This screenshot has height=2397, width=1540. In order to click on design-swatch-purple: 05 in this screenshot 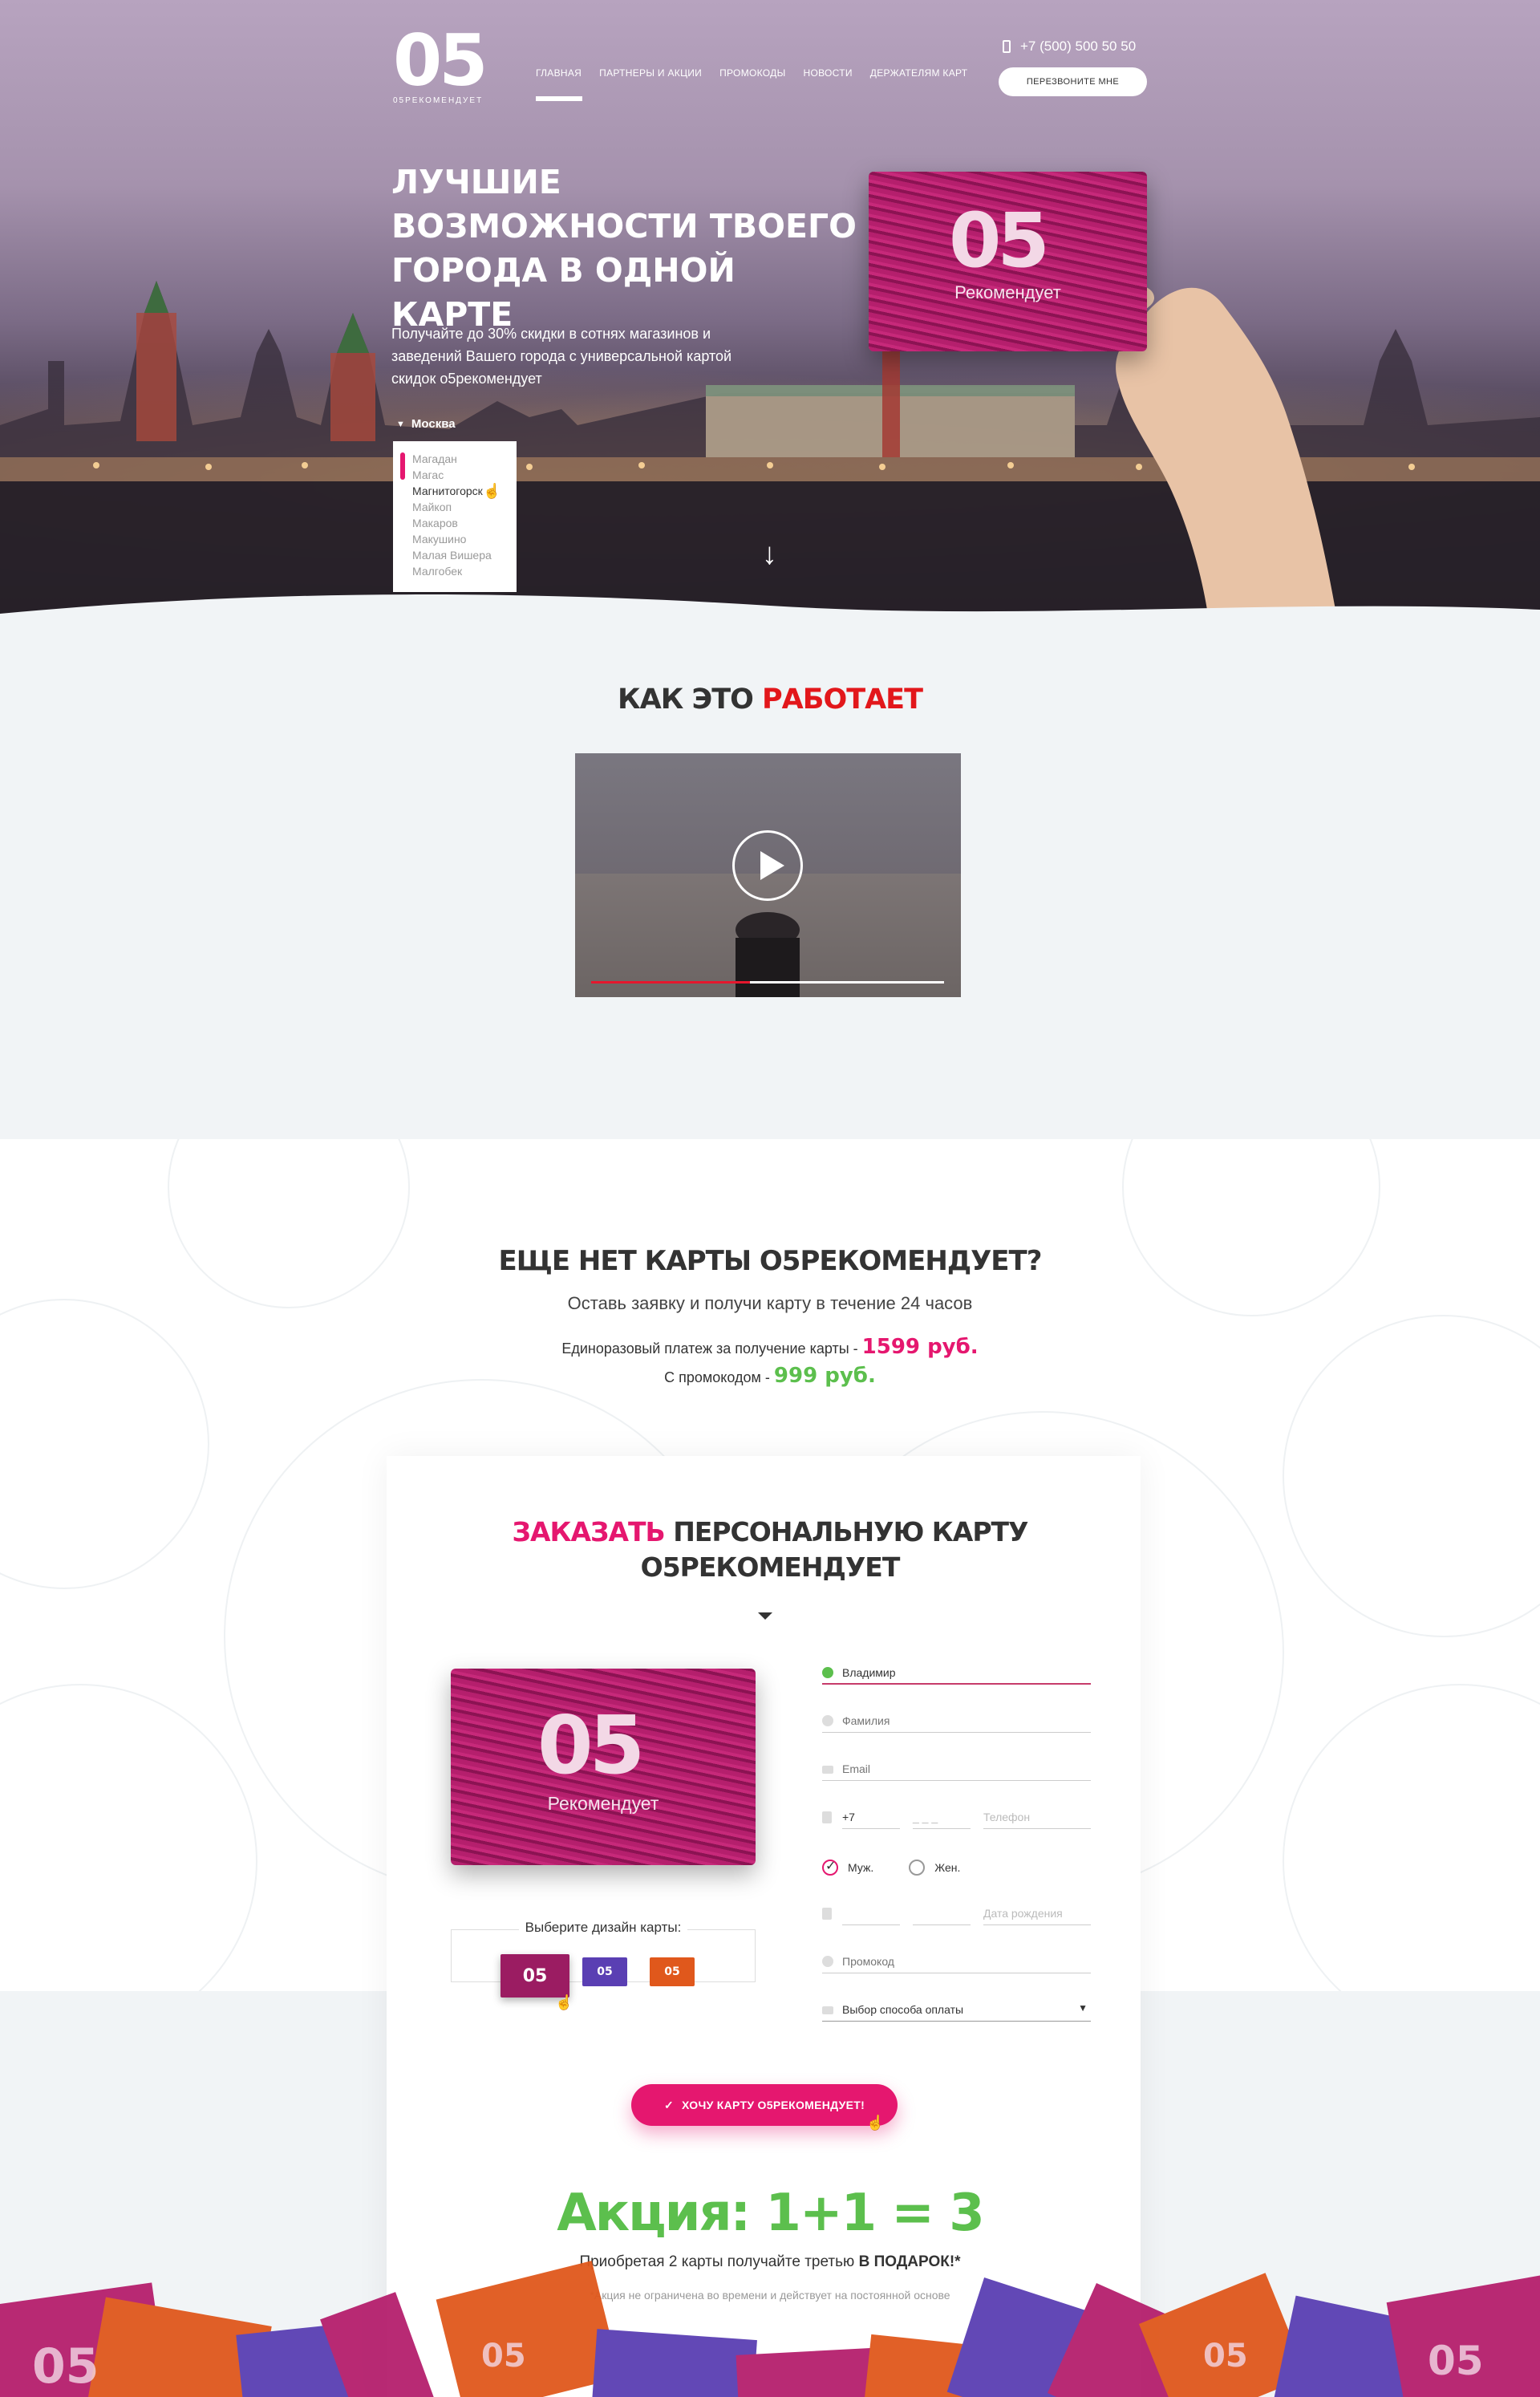, I will do `click(604, 1971)`.